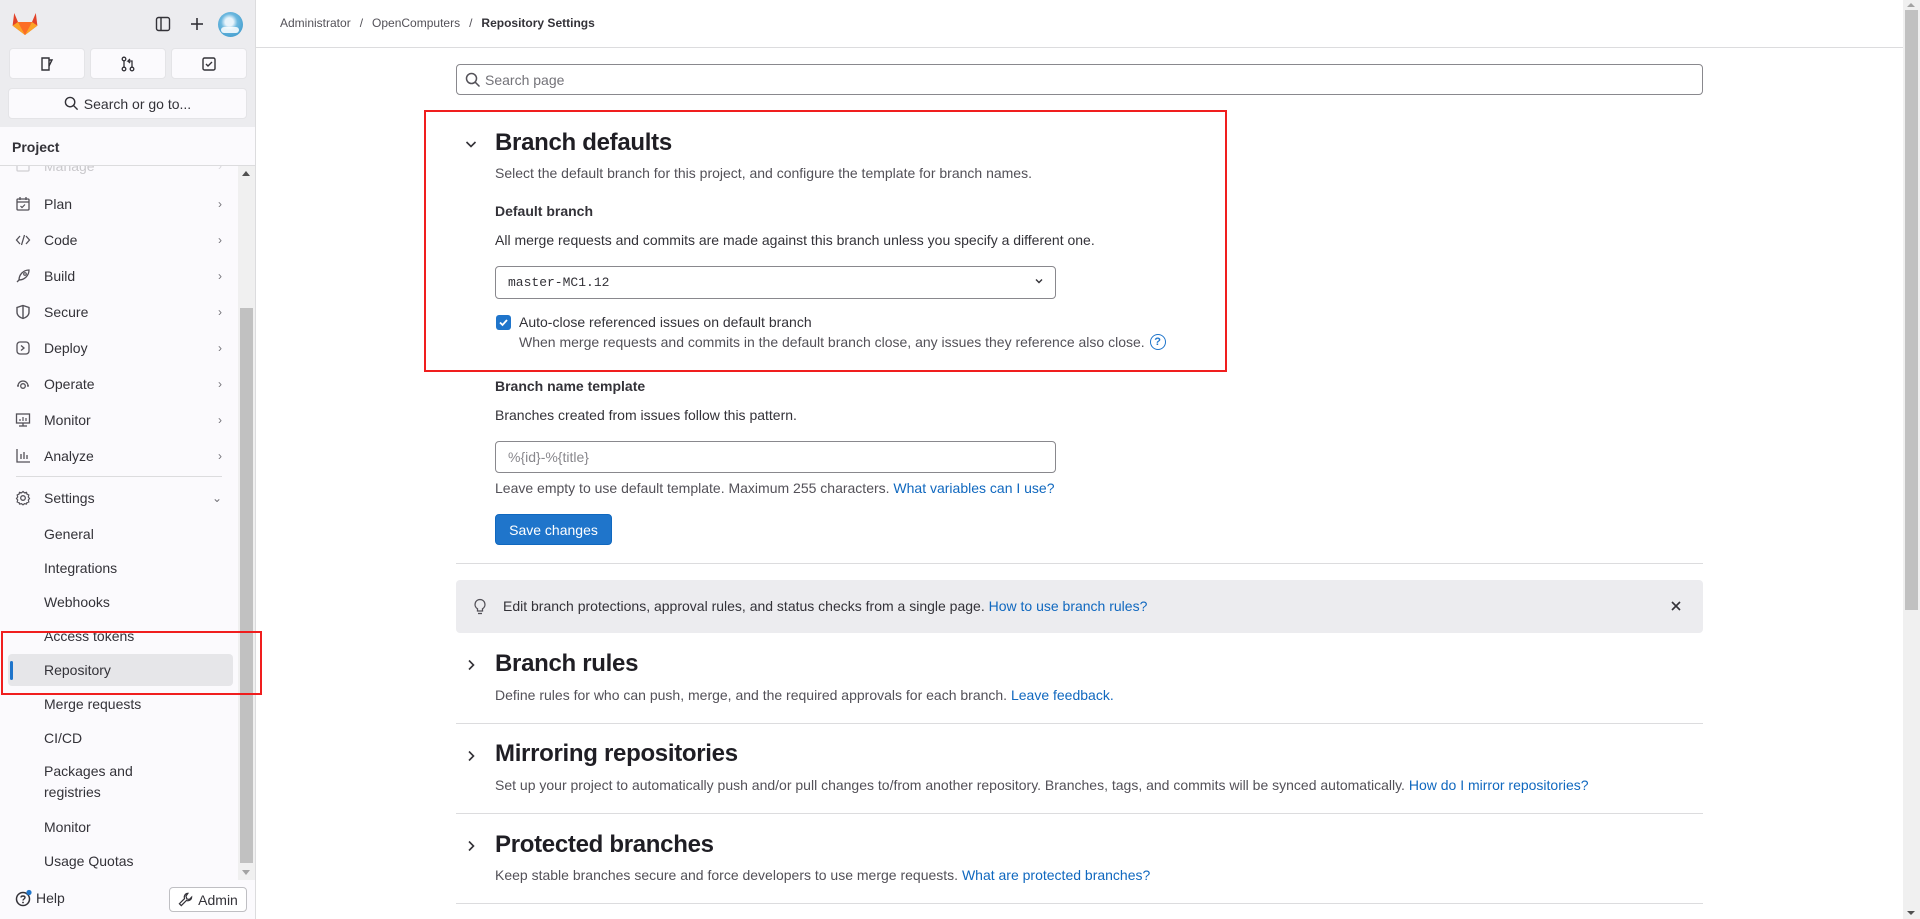 The height and width of the screenshot is (919, 1920). I want to click on monitor-icon, so click(23, 420).